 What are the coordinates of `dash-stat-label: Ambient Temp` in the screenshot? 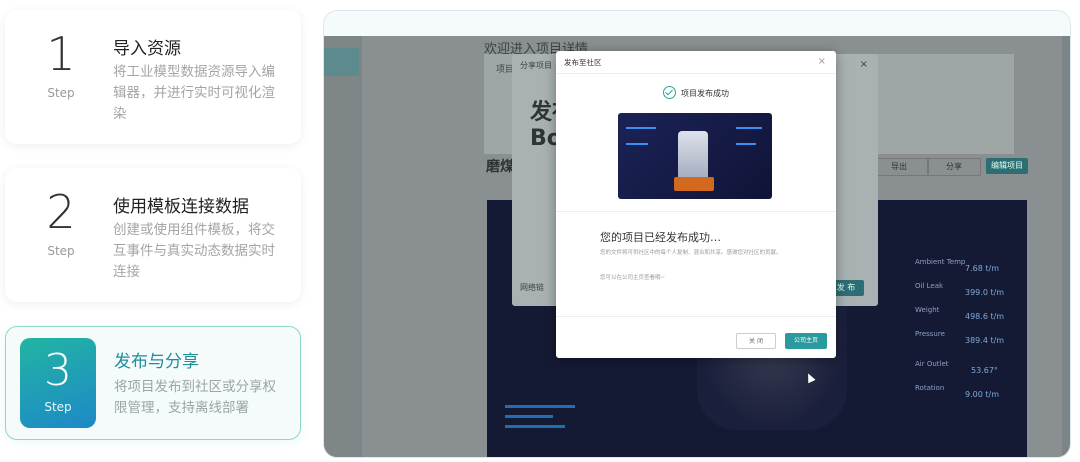 It's located at (940, 262).